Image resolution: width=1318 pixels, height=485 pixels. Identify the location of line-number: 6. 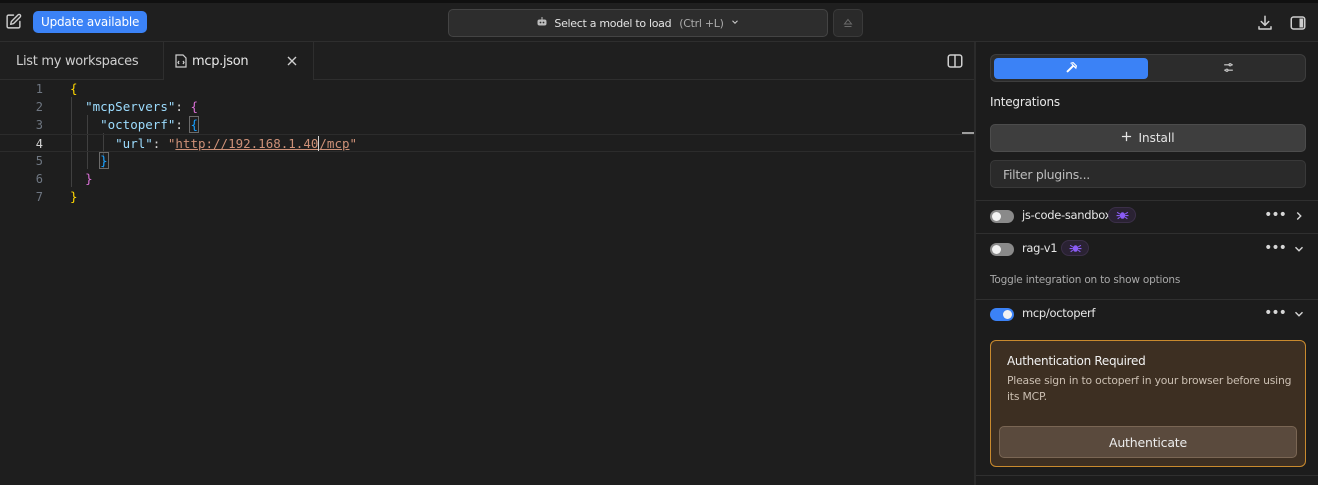
(39, 179).